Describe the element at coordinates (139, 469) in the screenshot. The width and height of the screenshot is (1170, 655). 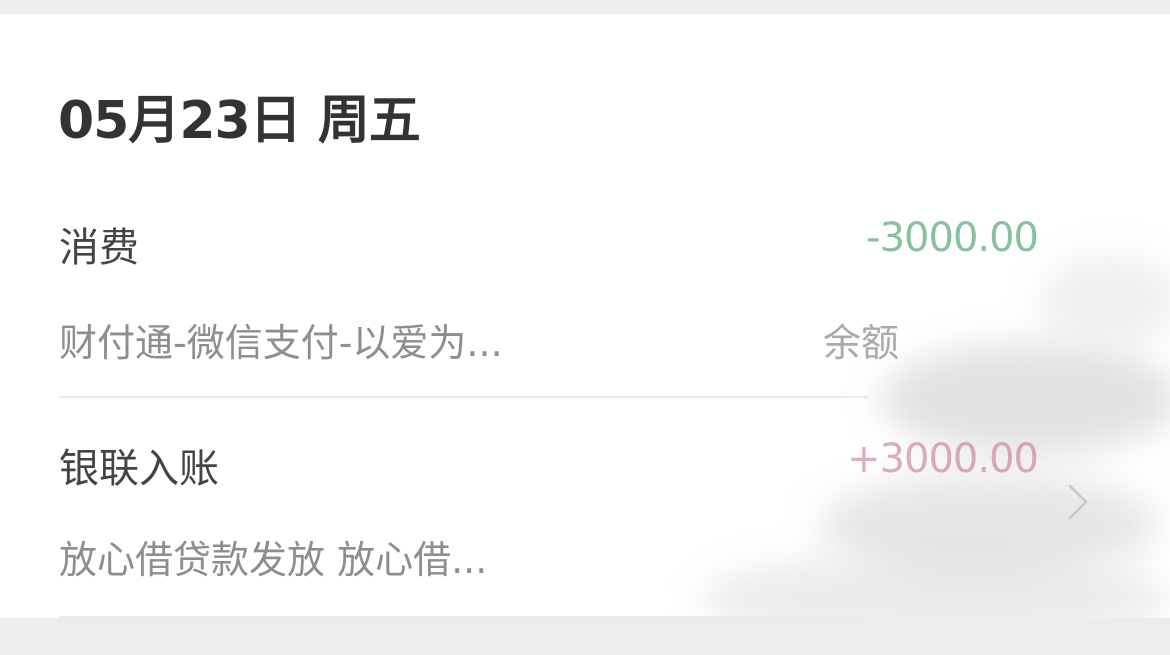
I see `transaction-title: 银联入账` at that location.